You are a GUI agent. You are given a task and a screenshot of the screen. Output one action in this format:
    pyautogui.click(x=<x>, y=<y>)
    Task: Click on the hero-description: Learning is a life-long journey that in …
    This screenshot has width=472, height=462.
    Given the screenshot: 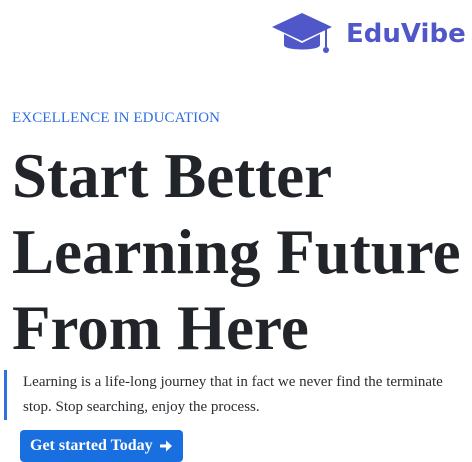 What is the action you would take?
    pyautogui.click(x=228, y=395)
    